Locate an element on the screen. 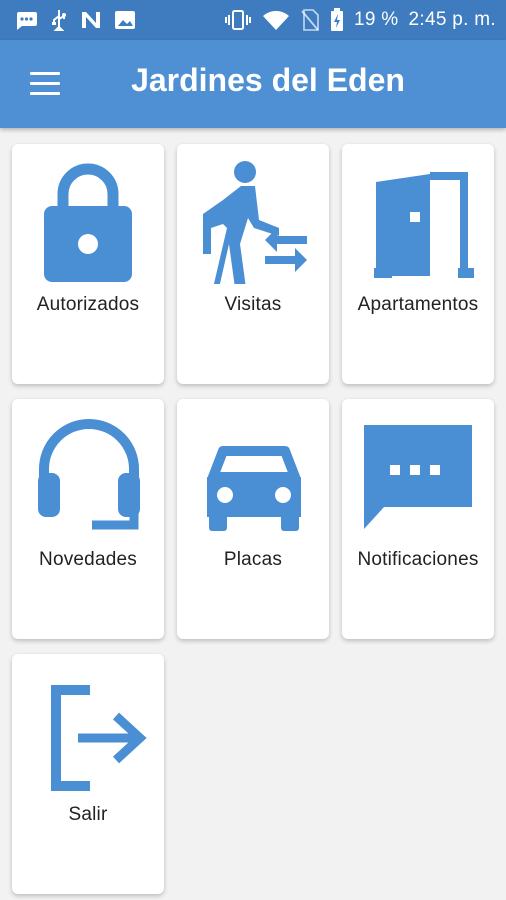 This screenshot has height=900, width=506. message-icon is located at coordinates (418, 474).